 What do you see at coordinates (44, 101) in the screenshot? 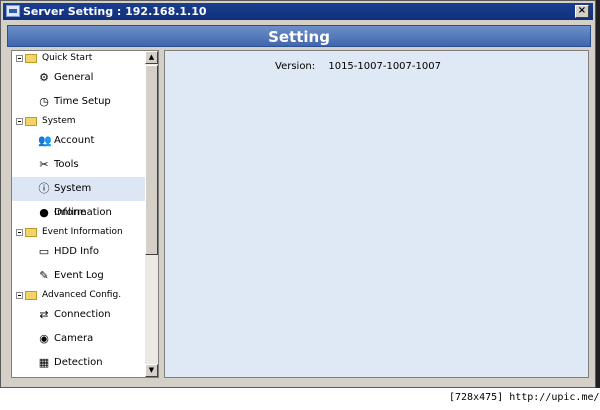
I see `clock-icon: ◷` at bounding box center [44, 101].